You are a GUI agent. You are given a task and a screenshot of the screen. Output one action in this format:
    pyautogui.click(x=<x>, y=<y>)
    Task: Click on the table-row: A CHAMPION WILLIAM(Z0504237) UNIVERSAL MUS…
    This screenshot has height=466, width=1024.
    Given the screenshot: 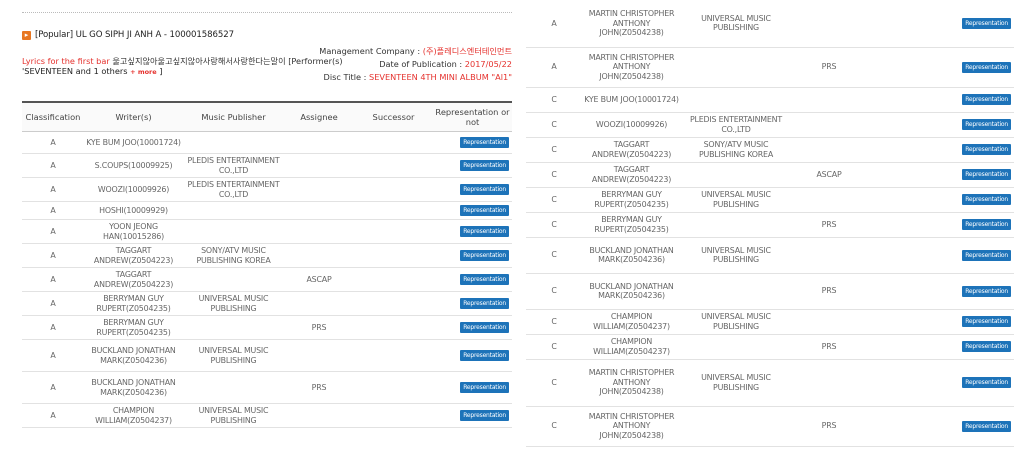 What is the action you would take?
    pyautogui.click(x=267, y=415)
    